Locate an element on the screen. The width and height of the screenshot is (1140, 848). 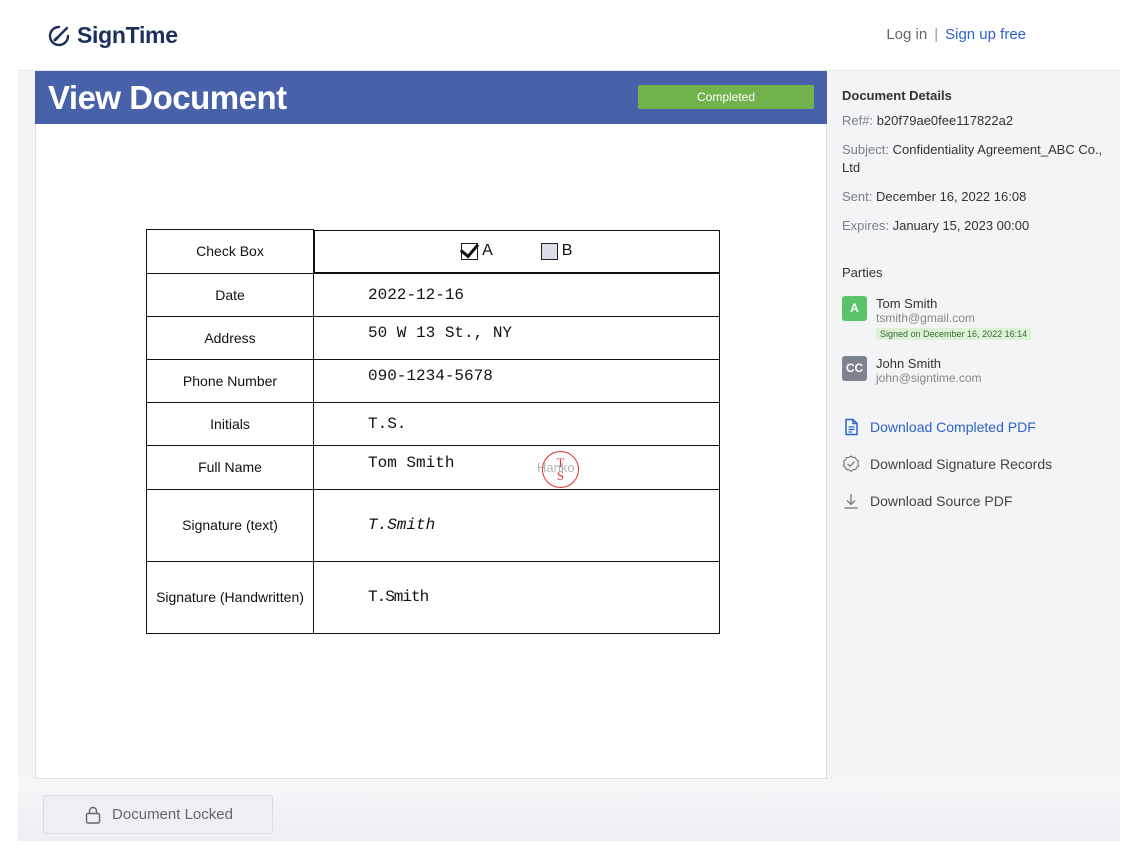
party-name: John Smith is located at coordinates (909, 363).